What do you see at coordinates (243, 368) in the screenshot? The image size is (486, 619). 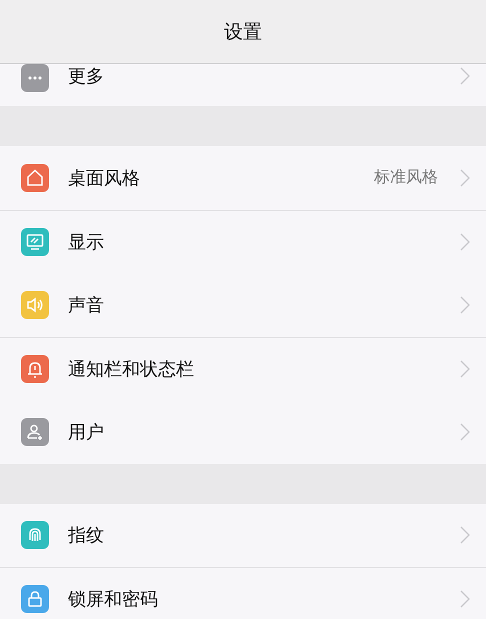 I see `settings-row: 通知栏和状态栏` at bounding box center [243, 368].